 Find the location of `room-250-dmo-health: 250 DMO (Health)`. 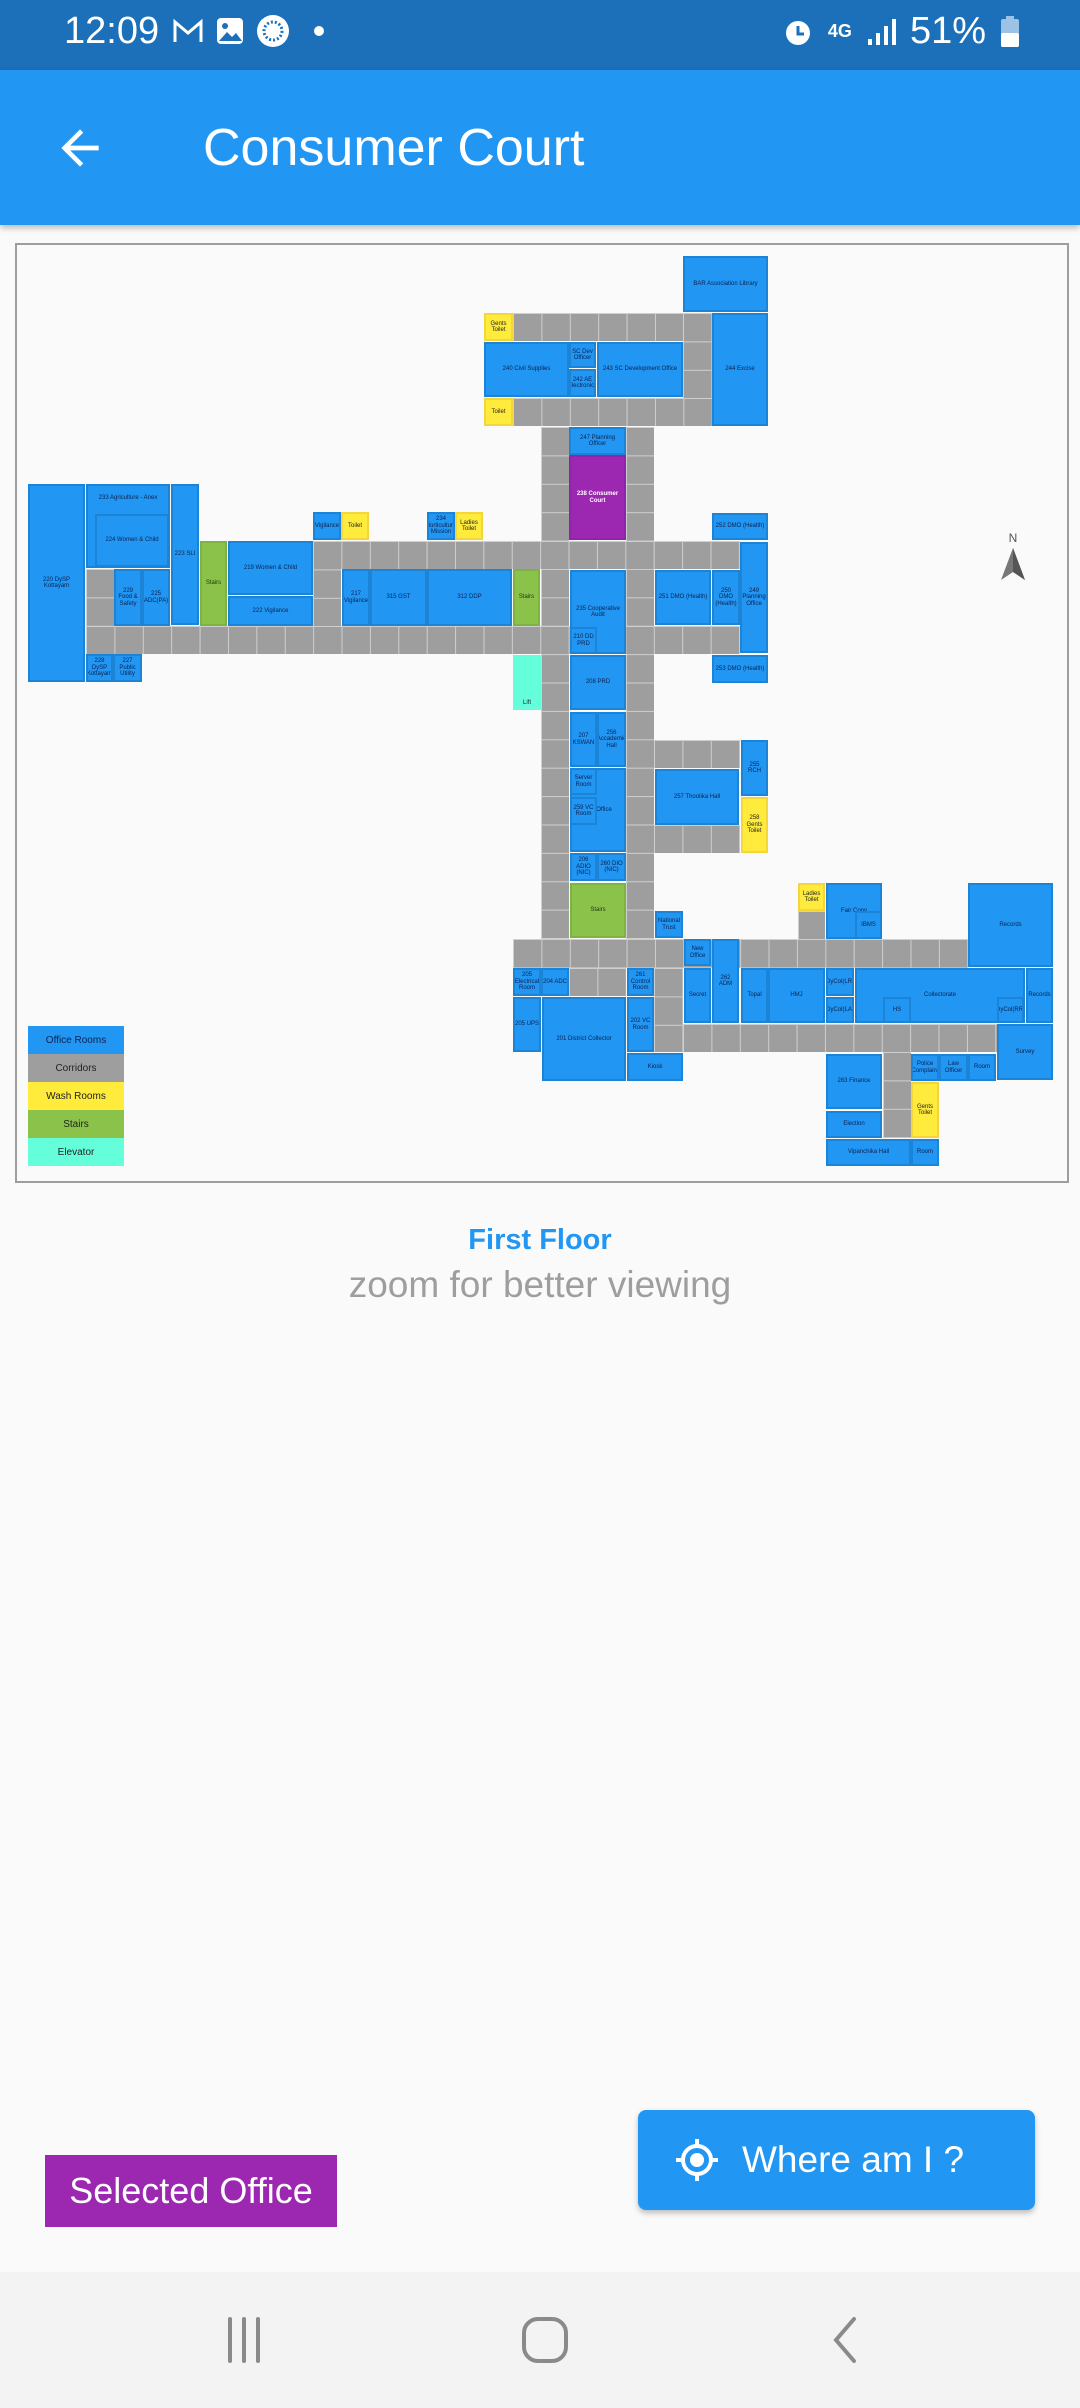

room-250-dmo-health: 250 DMO (Health) is located at coordinates (726, 597).